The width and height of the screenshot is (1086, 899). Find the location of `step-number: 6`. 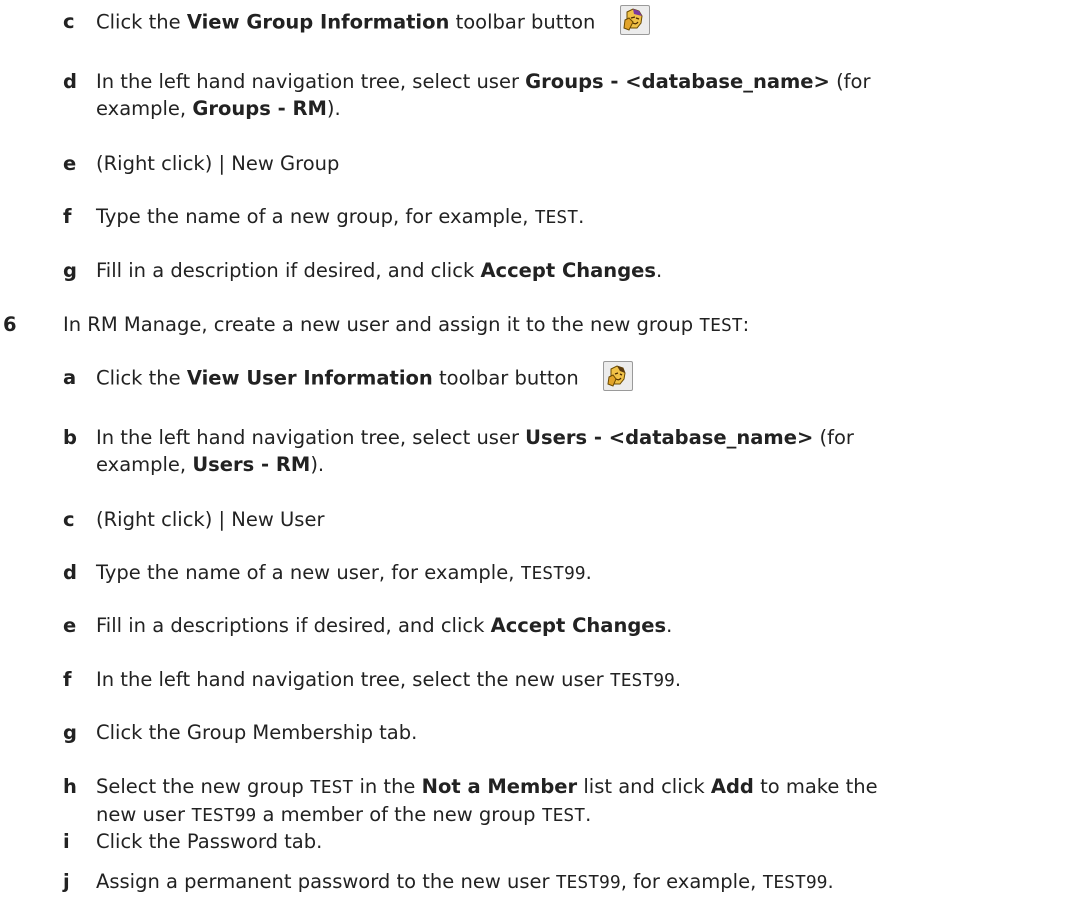

step-number: 6 is located at coordinates (10, 324).